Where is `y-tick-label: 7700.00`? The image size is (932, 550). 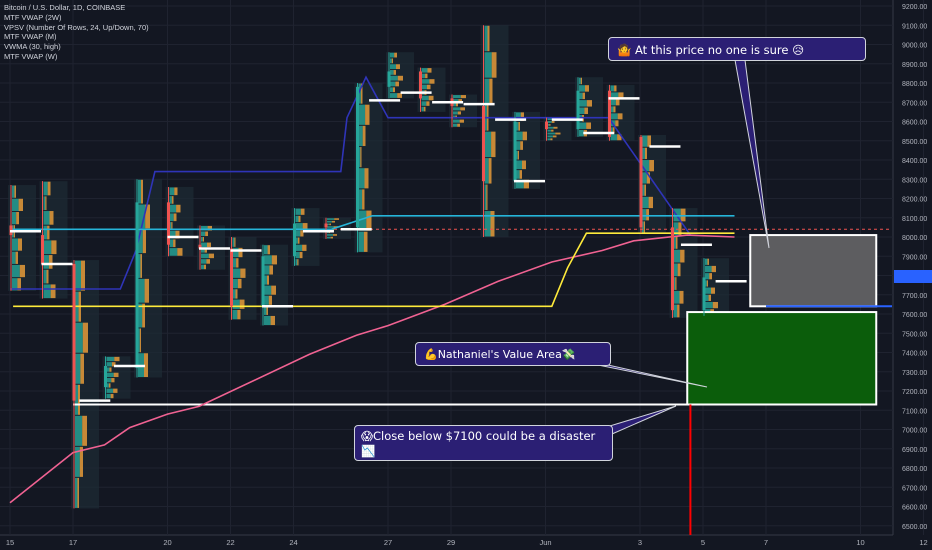 y-tick-label: 7700.00 is located at coordinates (914, 296).